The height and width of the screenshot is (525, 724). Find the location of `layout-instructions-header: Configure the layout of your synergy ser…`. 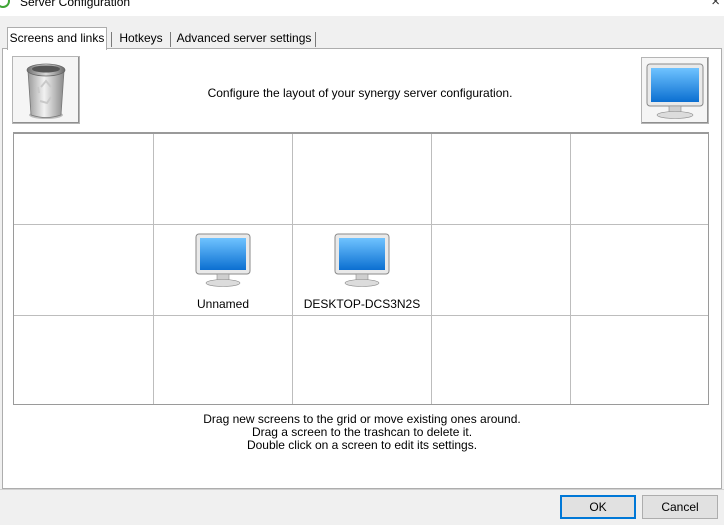

layout-instructions-header: Configure the layout of your synergy ser… is located at coordinates (360, 93).